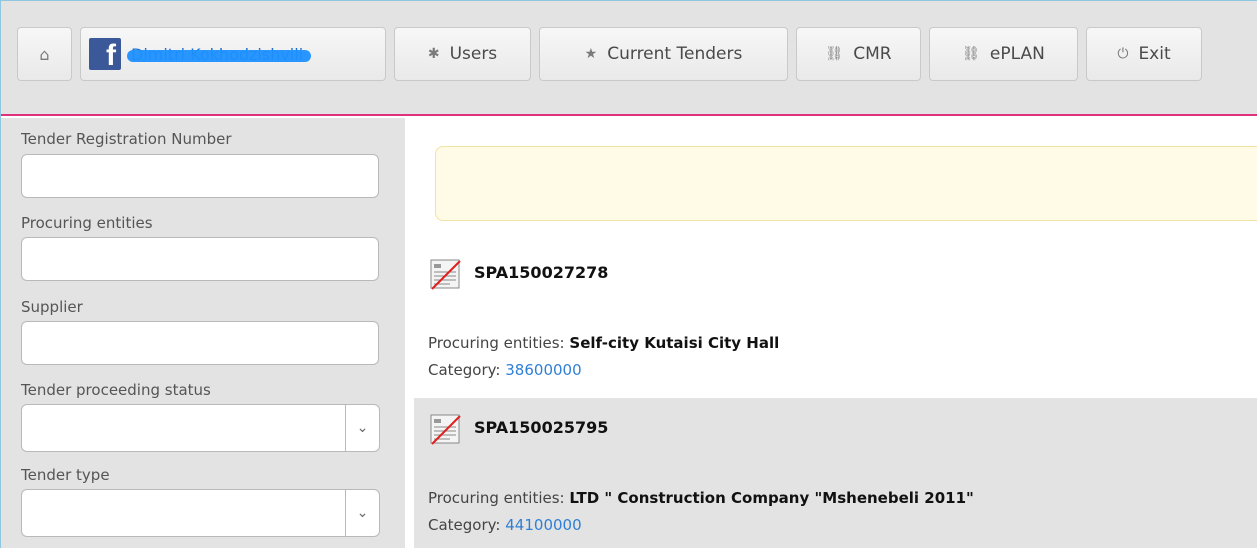 This screenshot has height=548, width=1257. What do you see at coordinates (87, 223) in the screenshot?
I see `procuring-entities-label: Procuring entities` at bounding box center [87, 223].